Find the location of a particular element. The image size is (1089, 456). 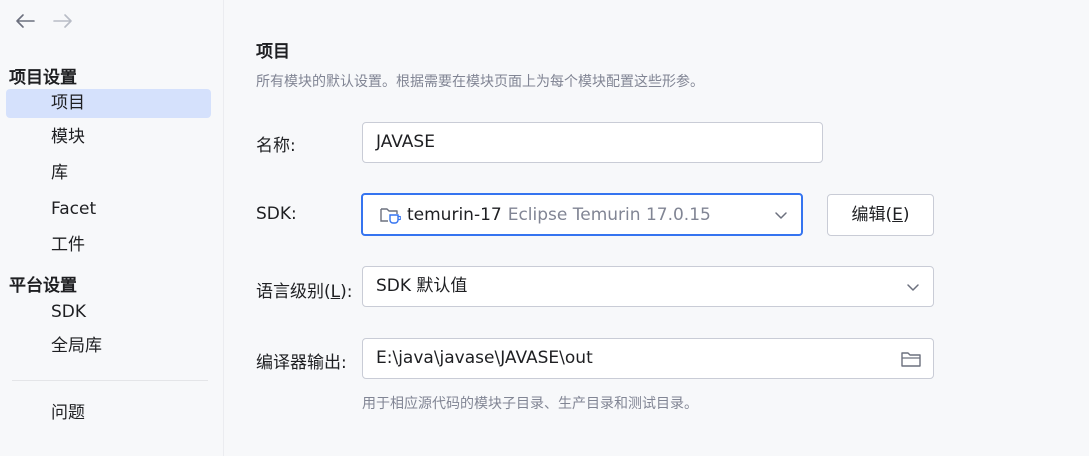

language-level-label: 语言级别(L): is located at coordinates (304, 289).